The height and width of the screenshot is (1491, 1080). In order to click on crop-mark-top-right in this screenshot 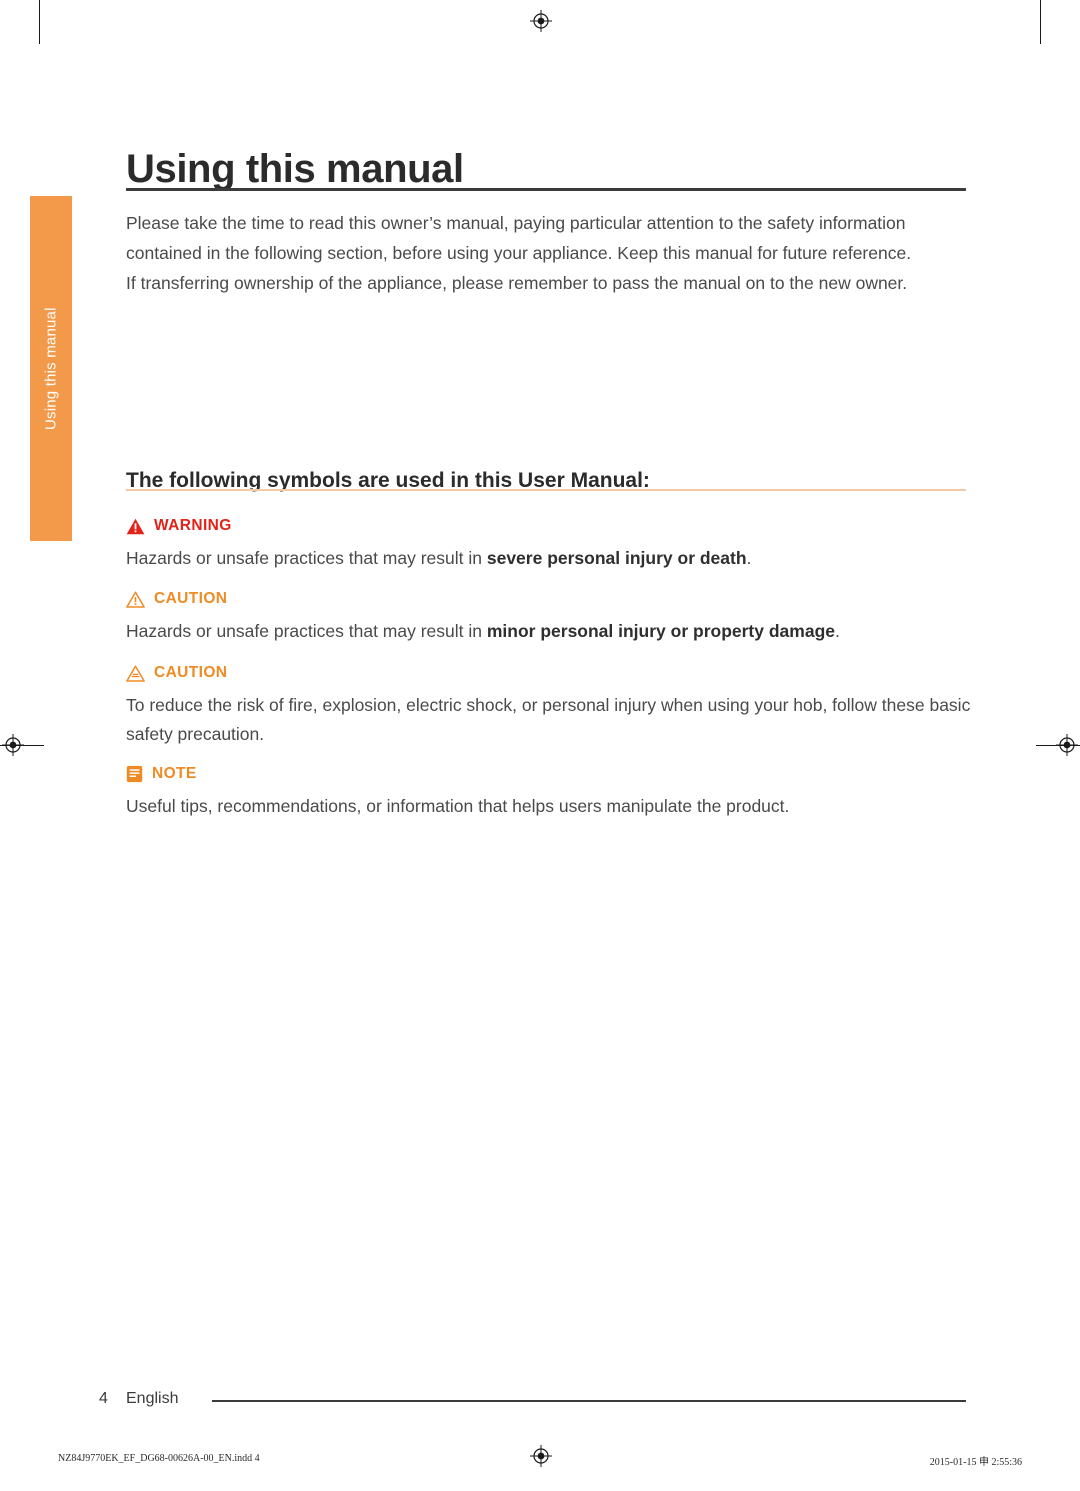, I will do `click(1040, 22)`.